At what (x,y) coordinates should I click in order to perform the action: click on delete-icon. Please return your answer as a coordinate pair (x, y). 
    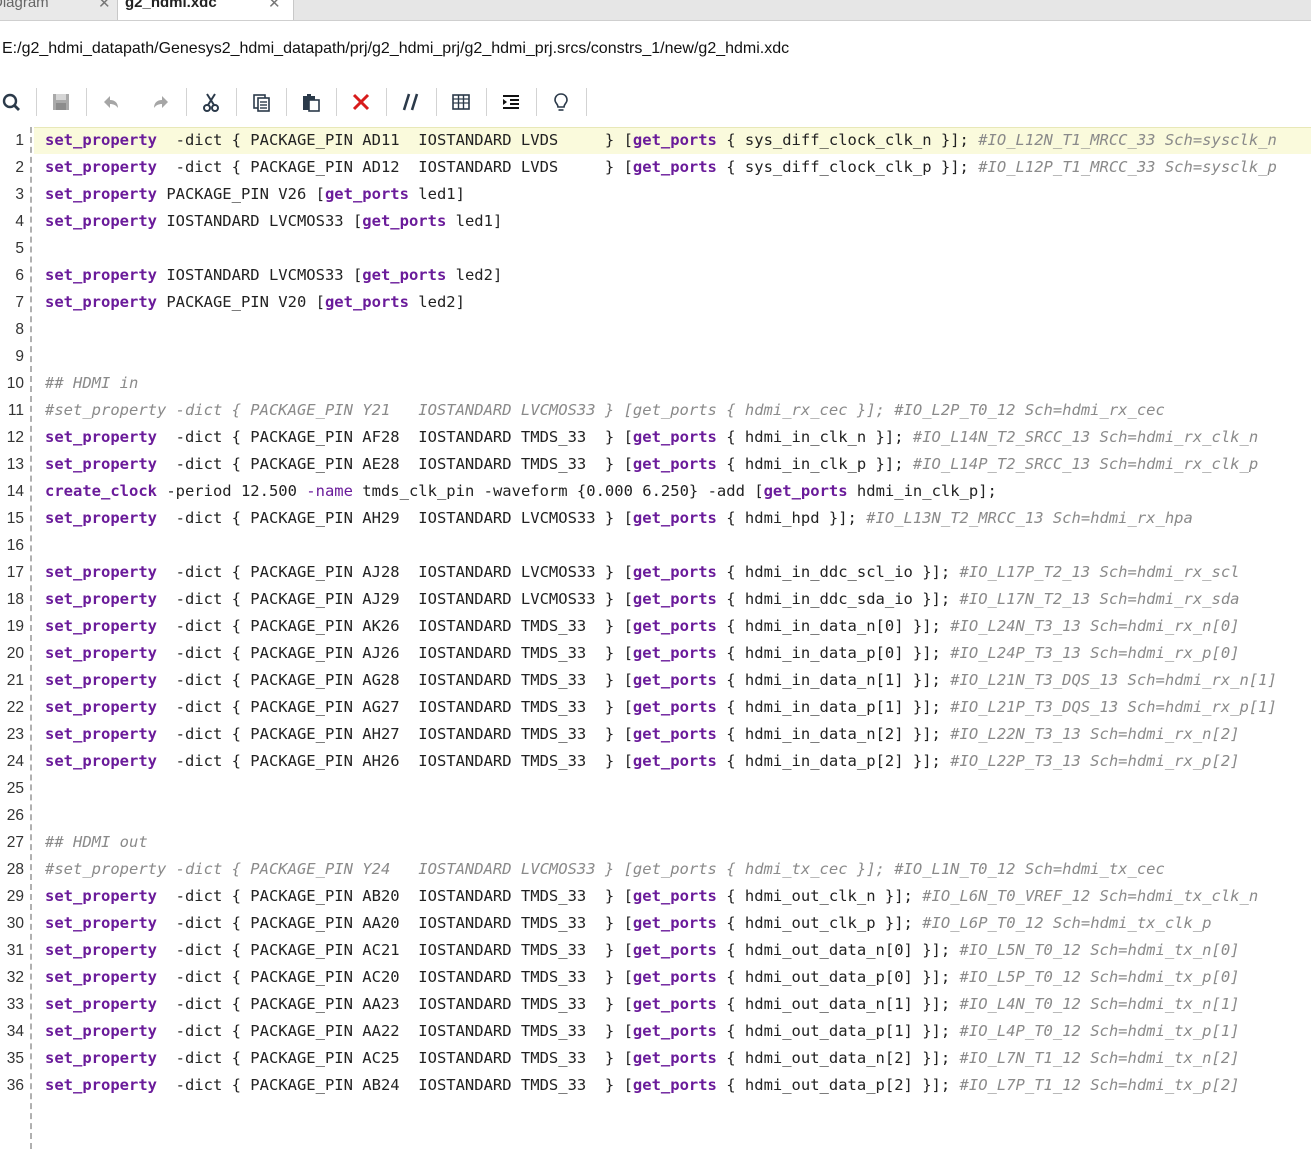
    Looking at the image, I should click on (361, 102).